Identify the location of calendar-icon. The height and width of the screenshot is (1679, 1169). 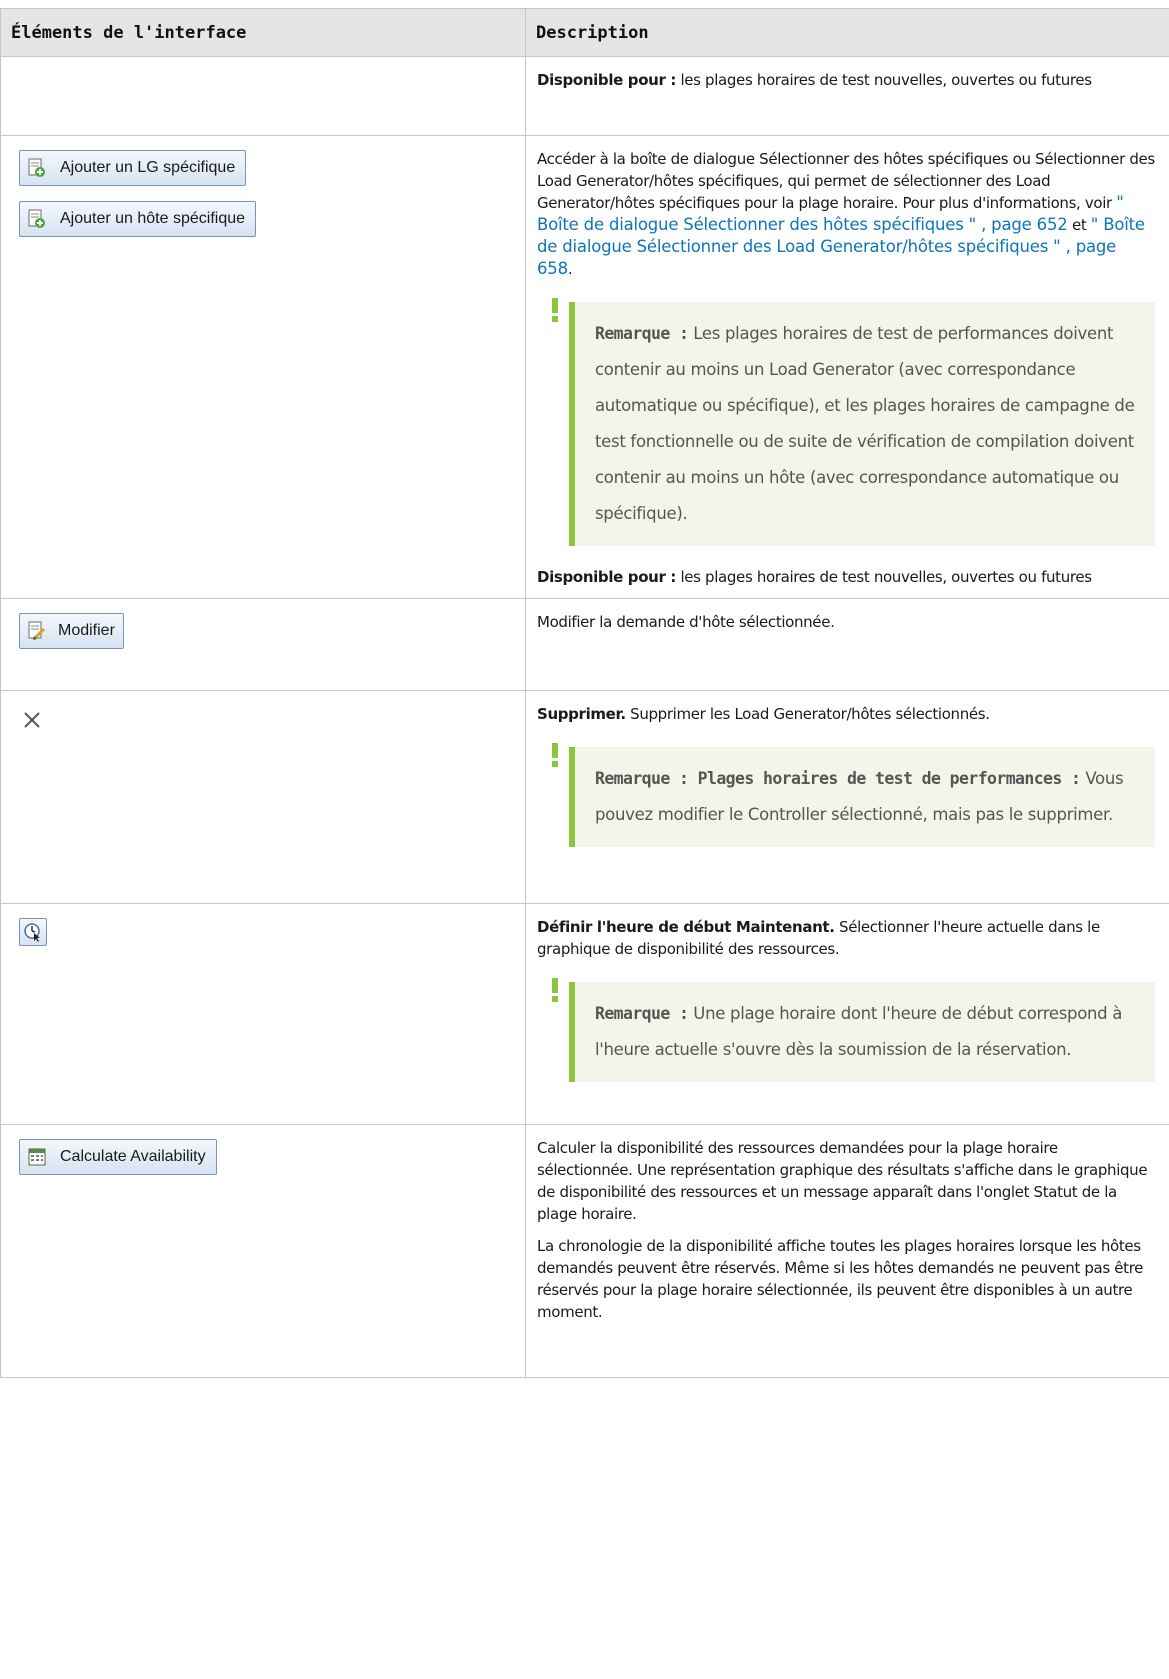
(37, 1157).